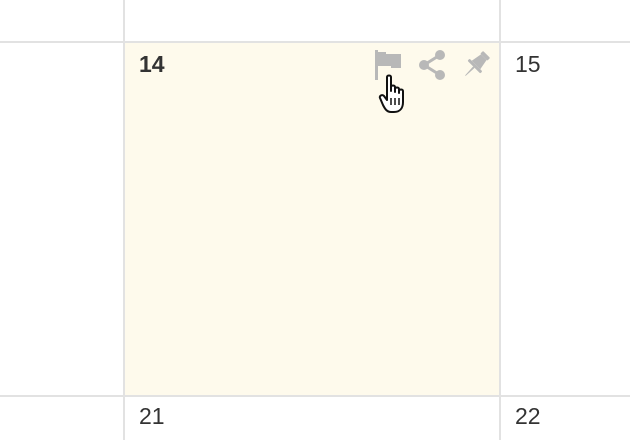 The height and width of the screenshot is (440, 630). I want to click on day-number: 22, so click(528, 416).